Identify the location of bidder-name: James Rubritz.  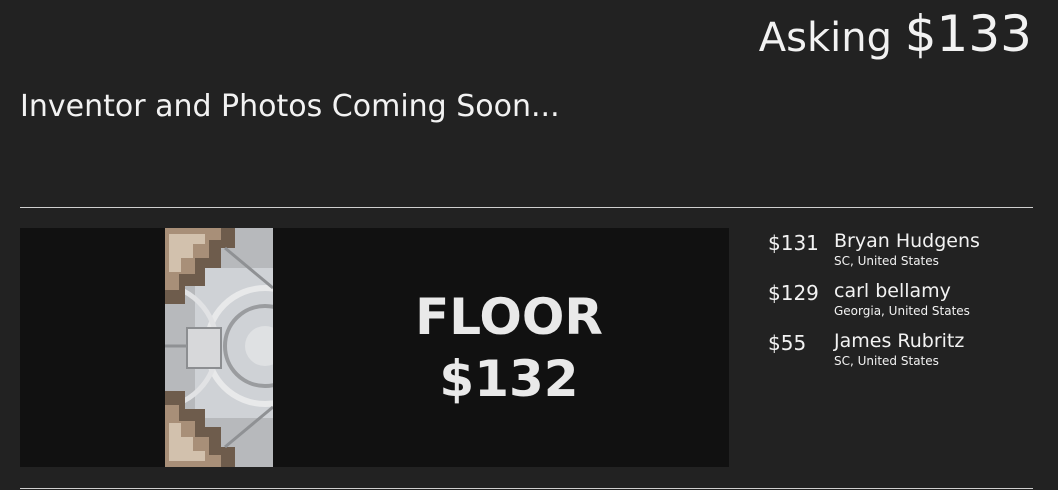
(899, 341).